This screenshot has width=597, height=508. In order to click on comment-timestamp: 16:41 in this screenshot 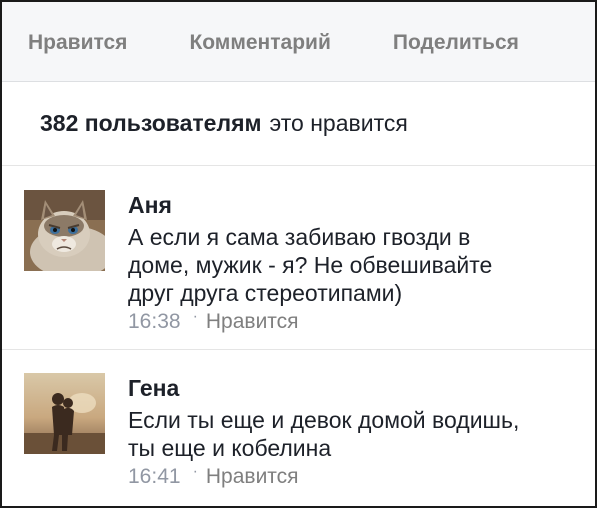, I will do `click(154, 477)`.